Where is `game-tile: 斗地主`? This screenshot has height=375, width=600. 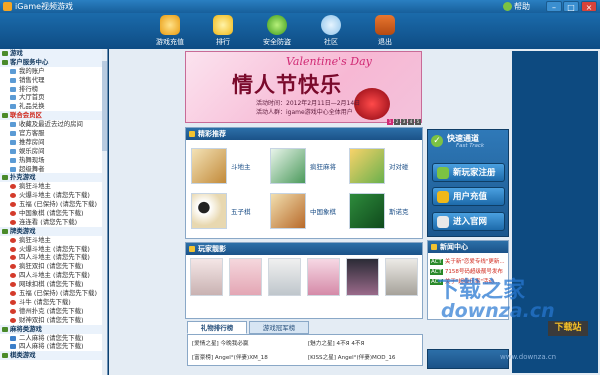
game-tile: 斗地主 is located at coordinates (228, 166).